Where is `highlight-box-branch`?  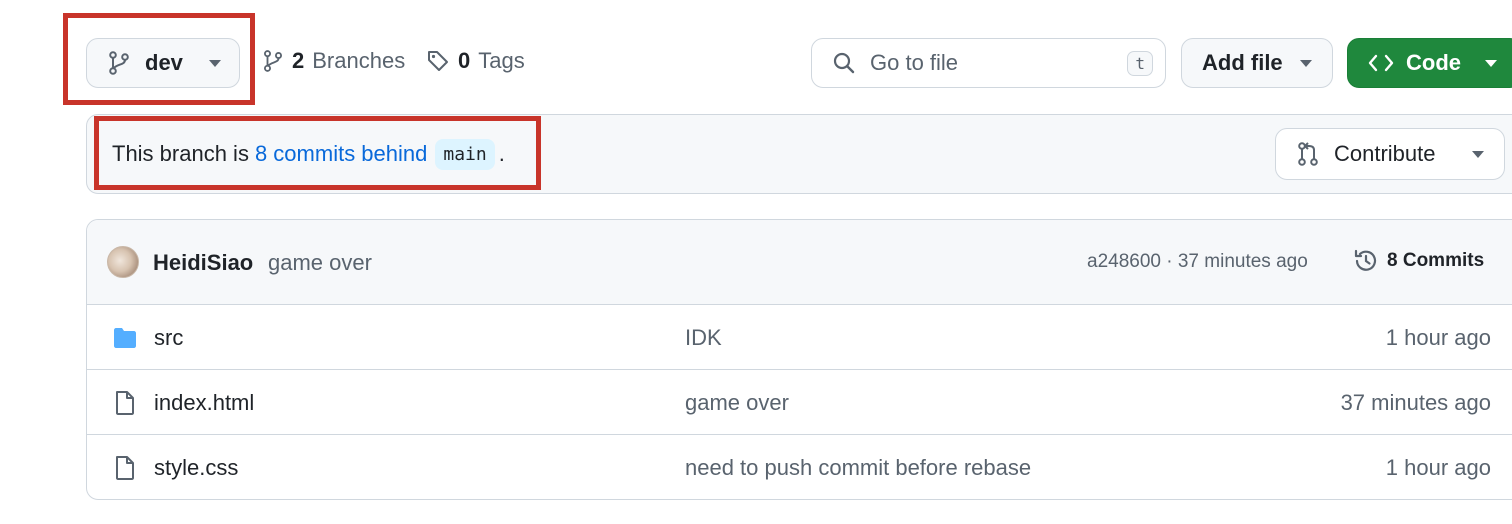 highlight-box-branch is located at coordinates (159, 59).